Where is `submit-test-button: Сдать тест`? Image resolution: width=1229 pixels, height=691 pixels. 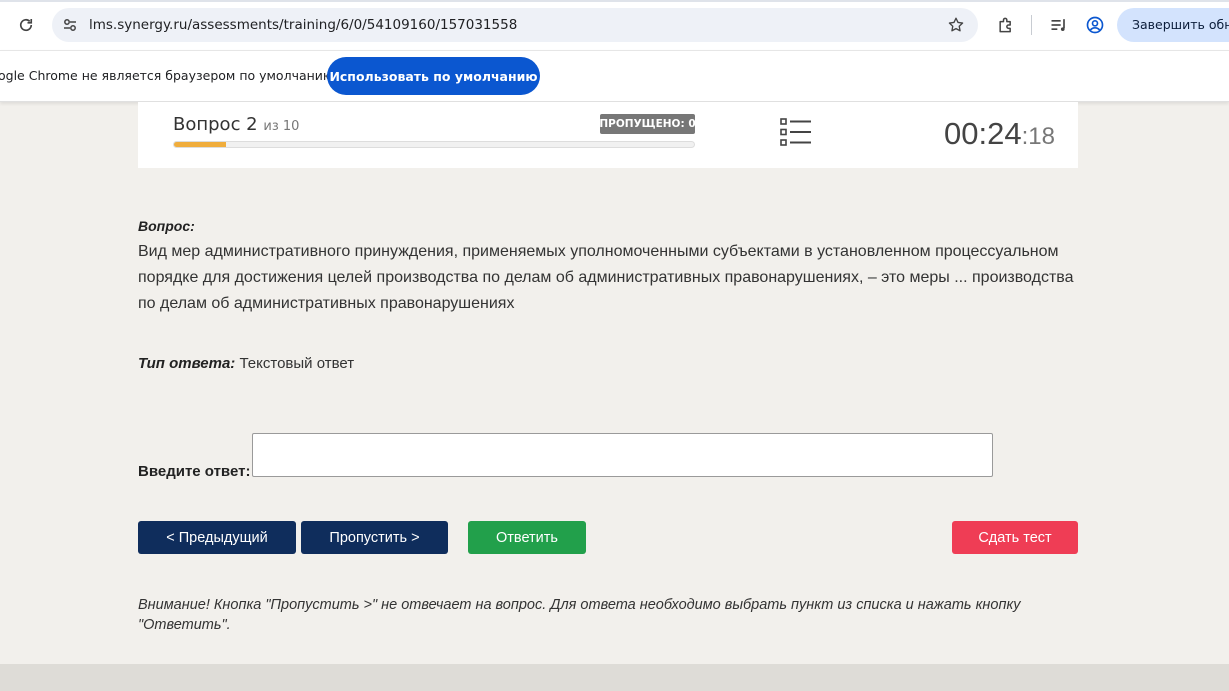
submit-test-button: Сдать тест is located at coordinates (1015, 537).